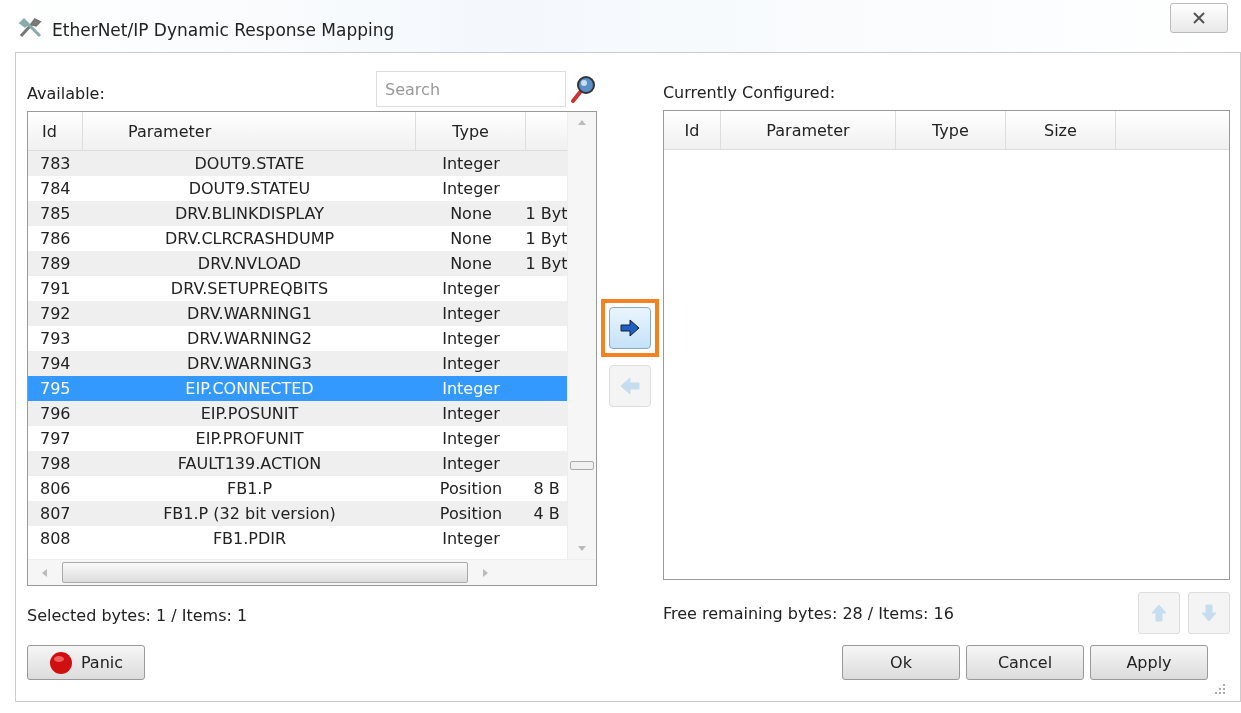 The image size is (1241, 713). I want to click on add-button, so click(630, 328).